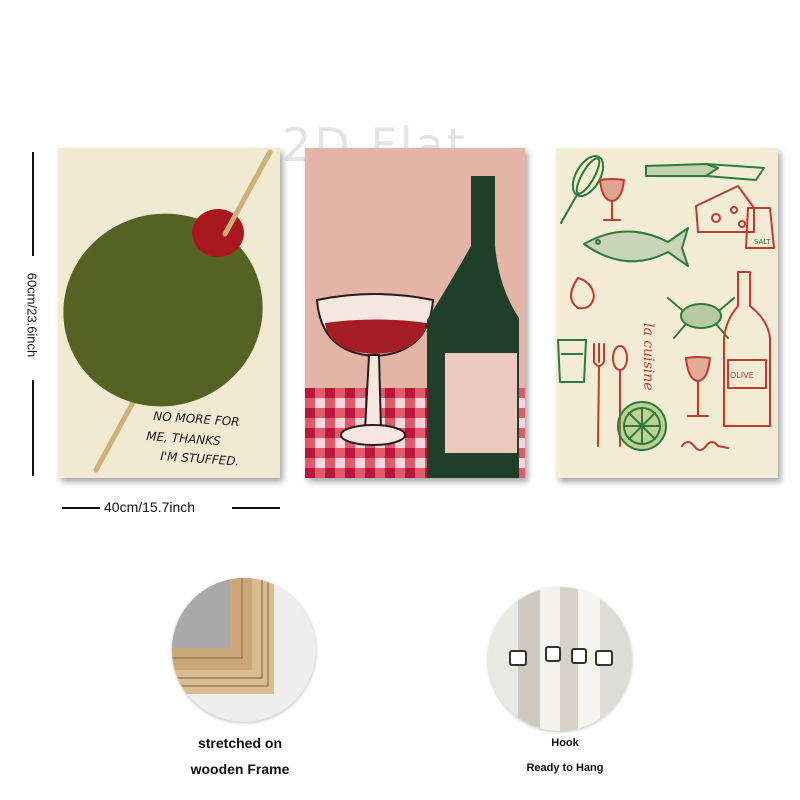 The width and height of the screenshot is (800, 800). What do you see at coordinates (373, 392) in the screenshot?
I see `wine-glass-stem` at bounding box center [373, 392].